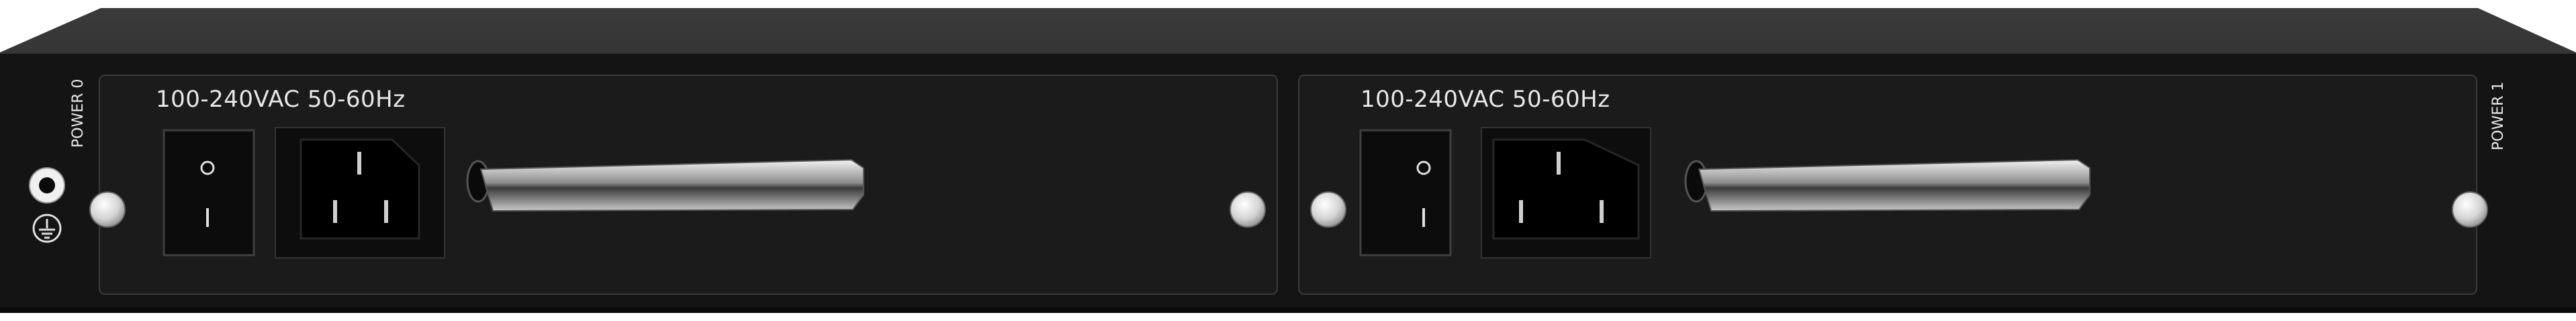  Describe the element at coordinates (1485, 99) in the screenshot. I see `psu-rating-label-1: 100-240VAC 50-60Hz` at that location.